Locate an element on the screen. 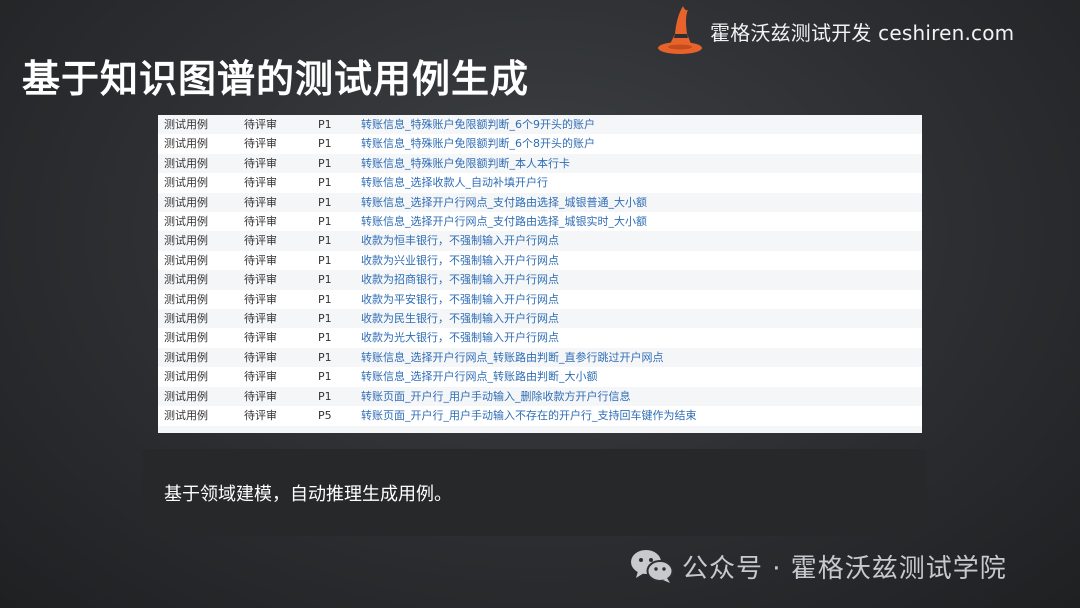  table-row: 测试用例 待评审 P1 转账信息_选择开户行网点_支付路由选择_城银普通_大小额 is located at coordinates (540, 202).